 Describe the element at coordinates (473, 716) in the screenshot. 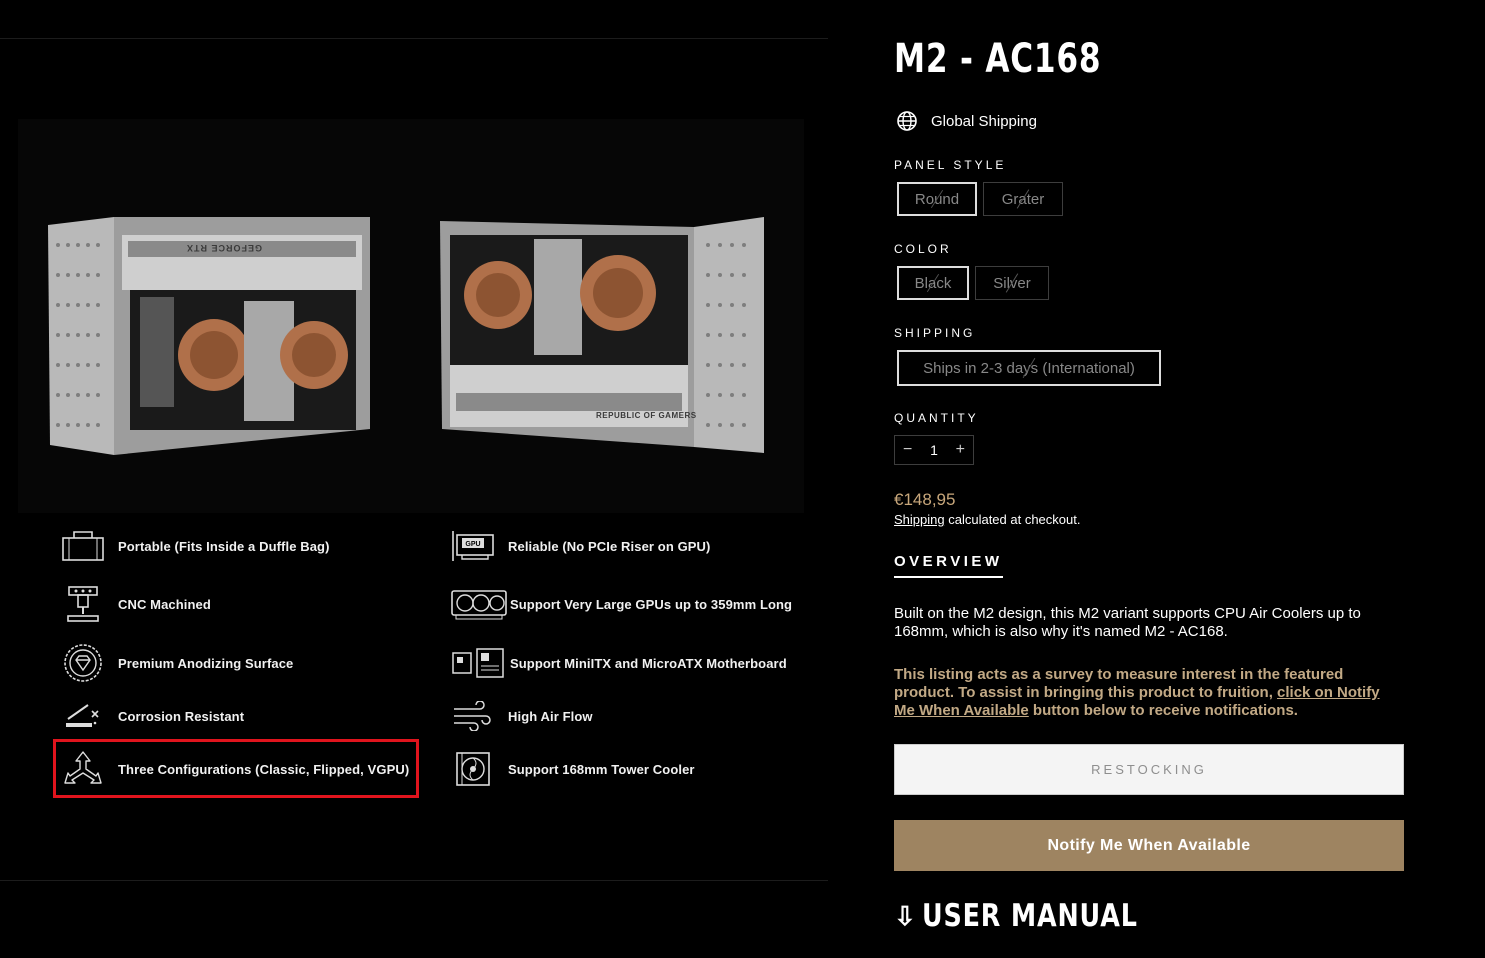

I see `airflow-icon` at that location.